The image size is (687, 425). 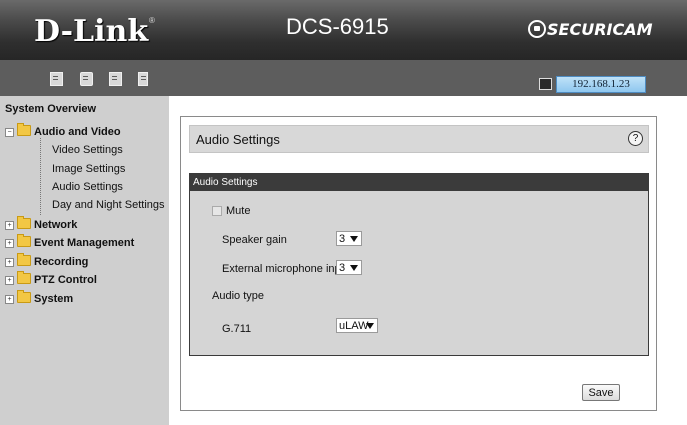 What do you see at coordinates (601, 392) in the screenshot?
I see `save-button: Save` at bounding box center [601, 392].